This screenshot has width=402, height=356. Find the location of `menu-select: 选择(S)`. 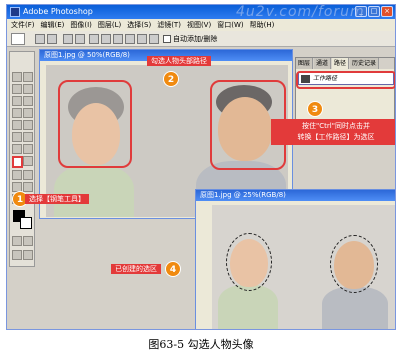

menu-select: 选择(S) is located at coordinates (139, 25).